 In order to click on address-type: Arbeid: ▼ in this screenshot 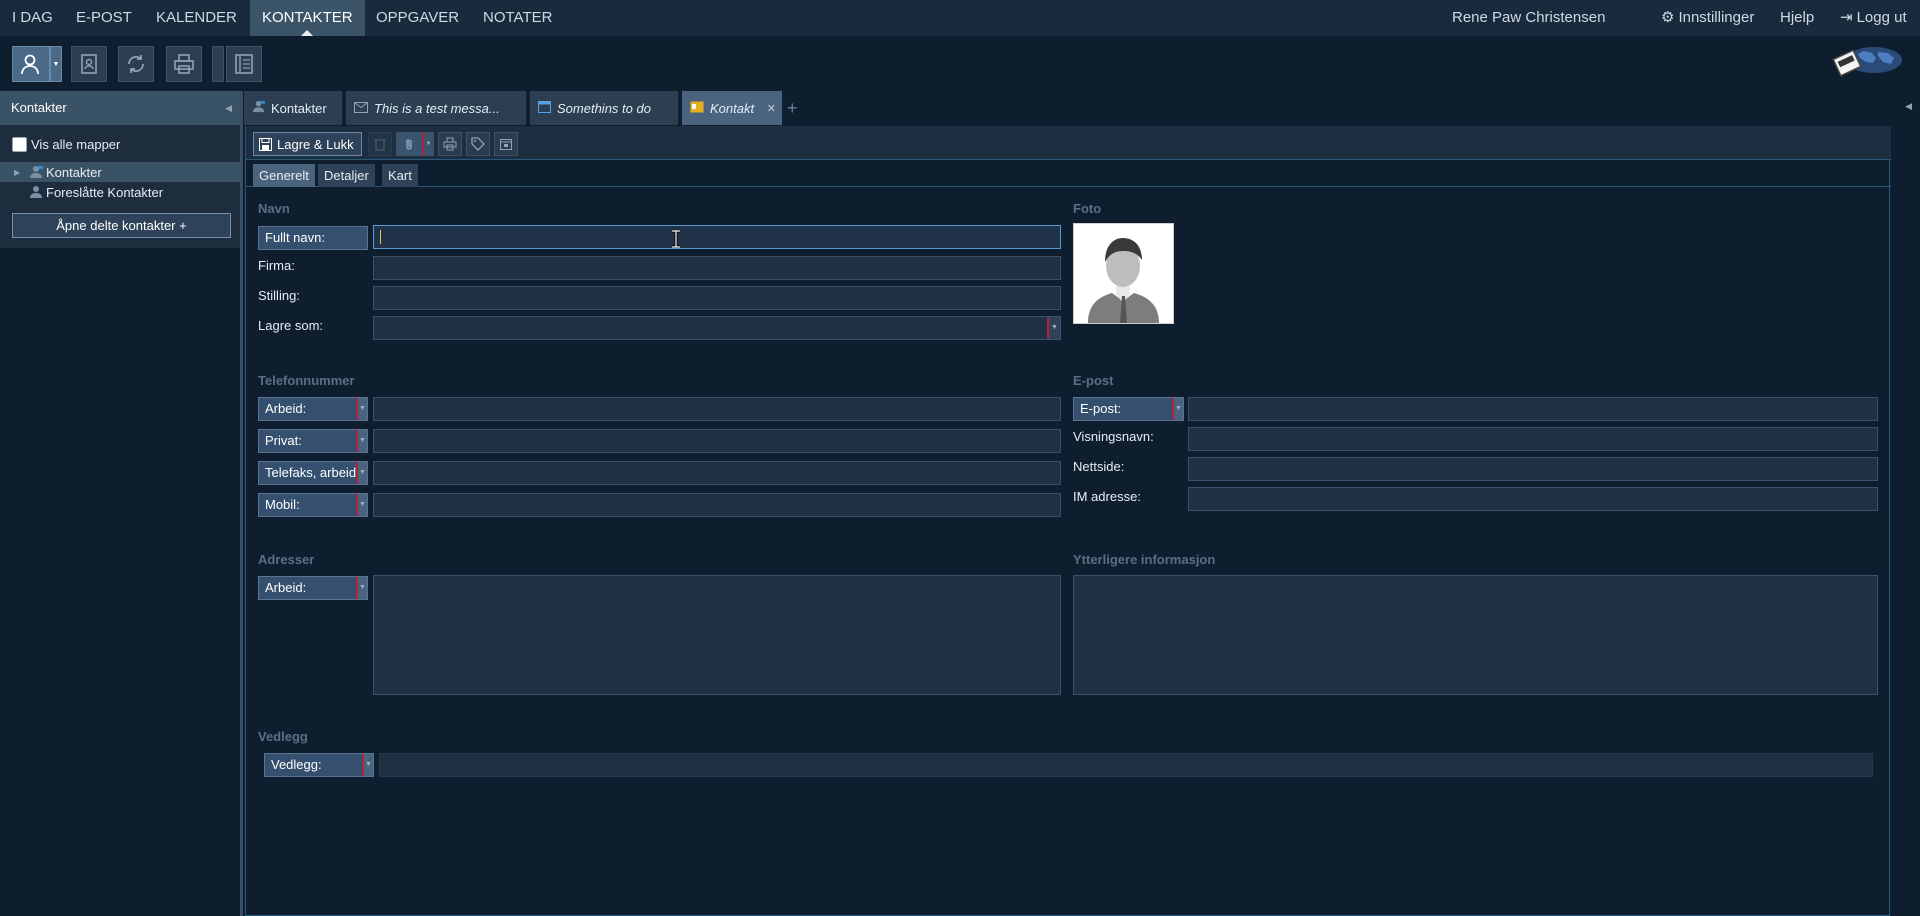, I will do `click(313, 588)`.